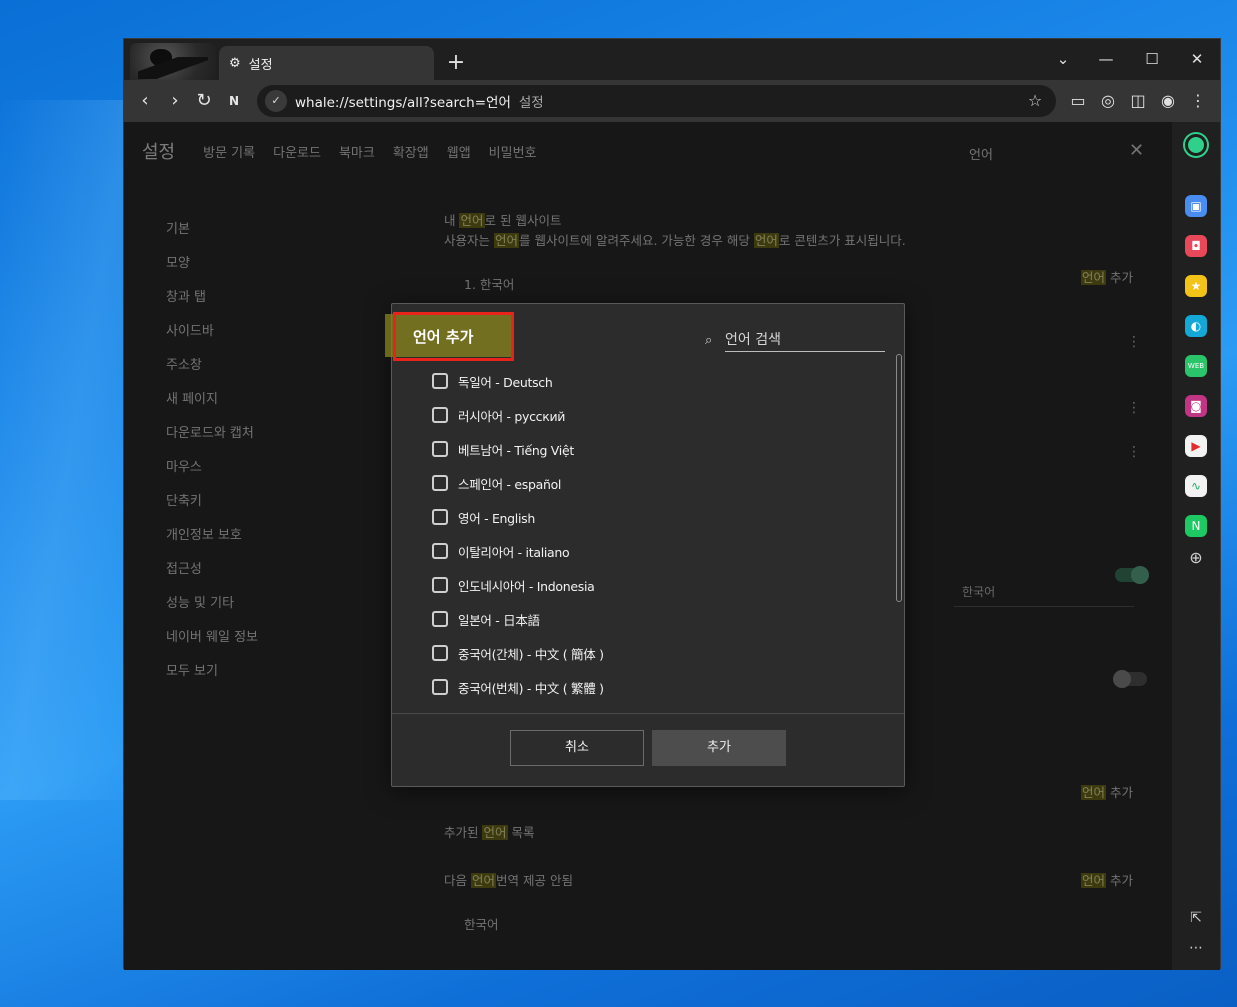  Describe the element at coordinates (899, 478) in the screenshot. I see `list-scrollbar` at that location.